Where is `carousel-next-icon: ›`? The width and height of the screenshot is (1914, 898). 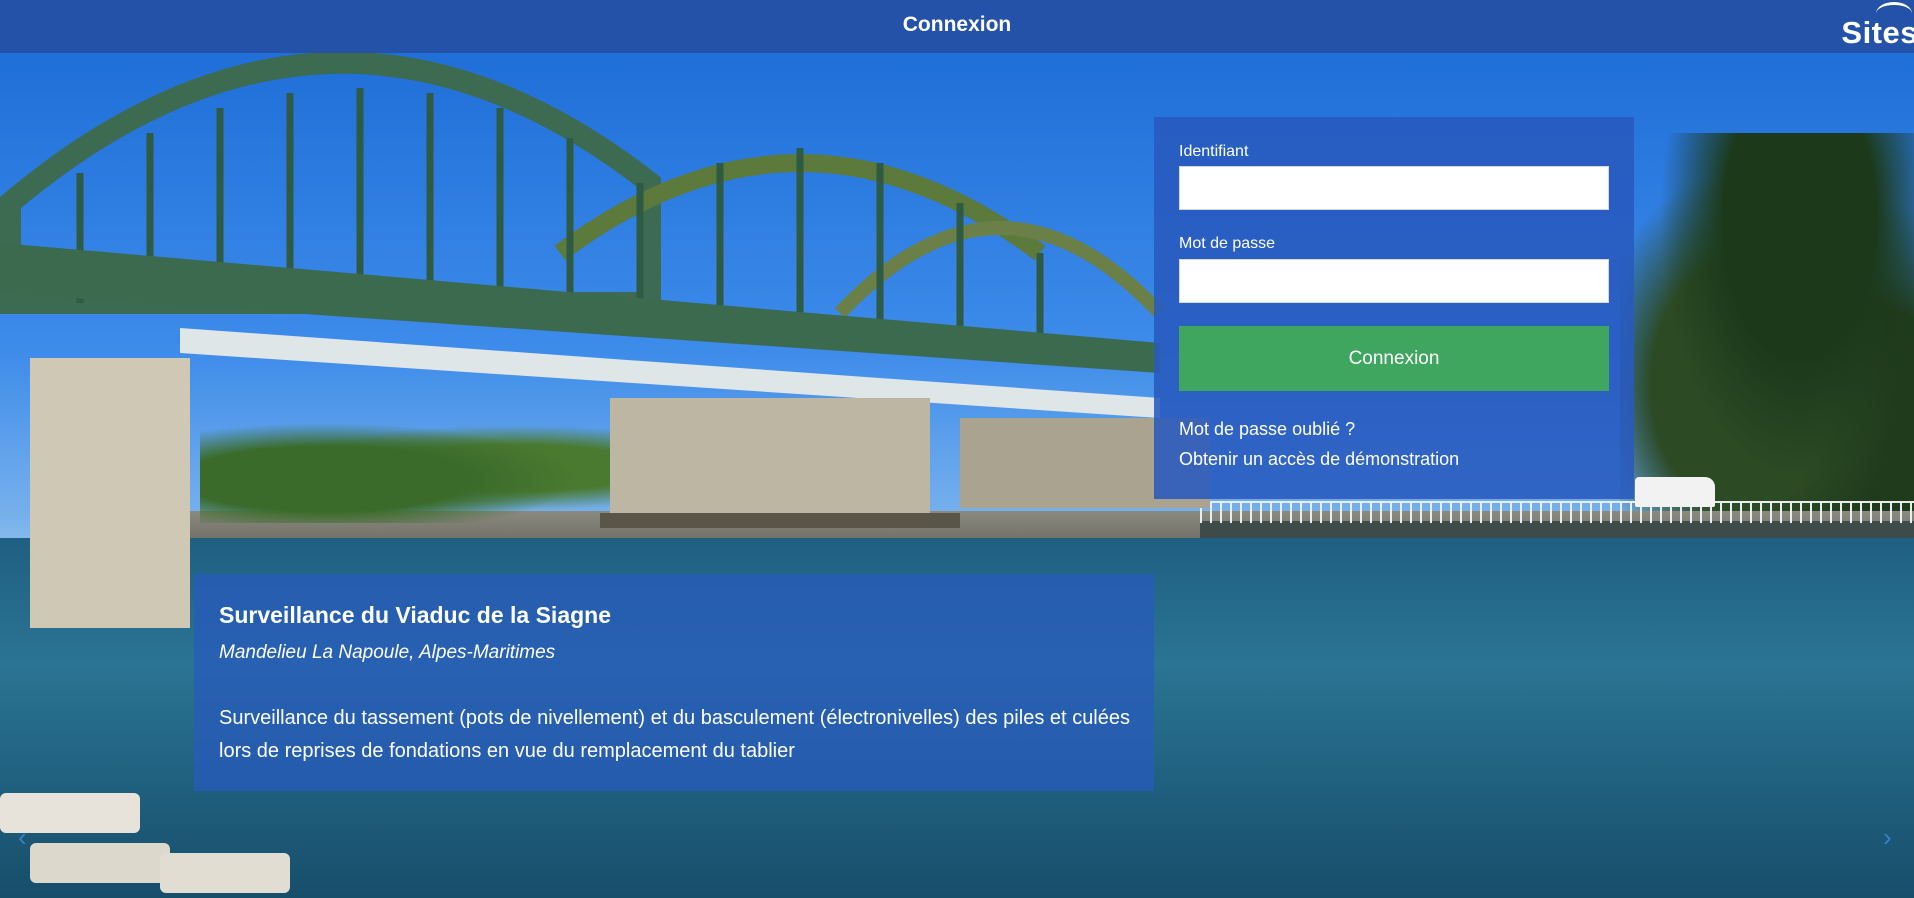
carousel-next-icon: › is located at coordinates (1887, 837).